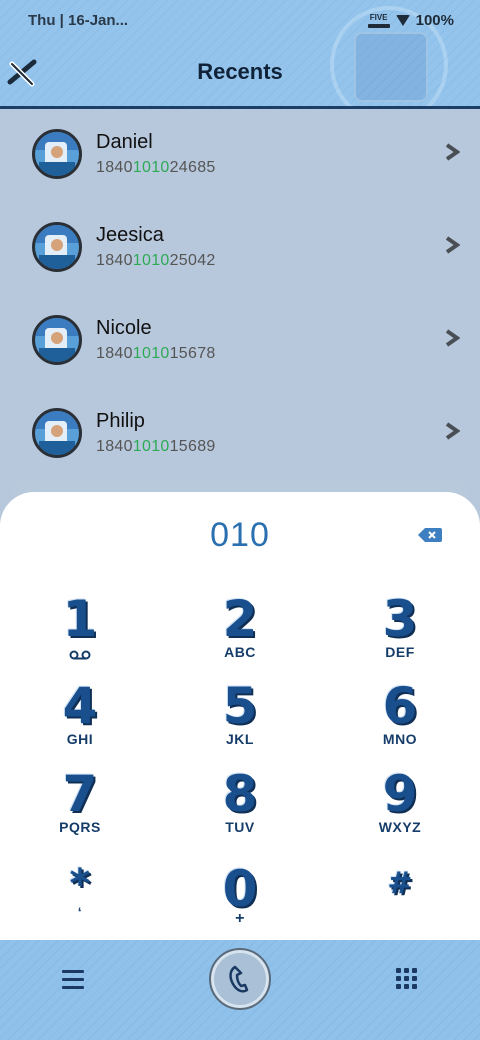 The image size is (480, 1040). What do you see at coordinates (73, 979) in the screenshot?
I see `menu-icon` at bounding box center [73, 979].